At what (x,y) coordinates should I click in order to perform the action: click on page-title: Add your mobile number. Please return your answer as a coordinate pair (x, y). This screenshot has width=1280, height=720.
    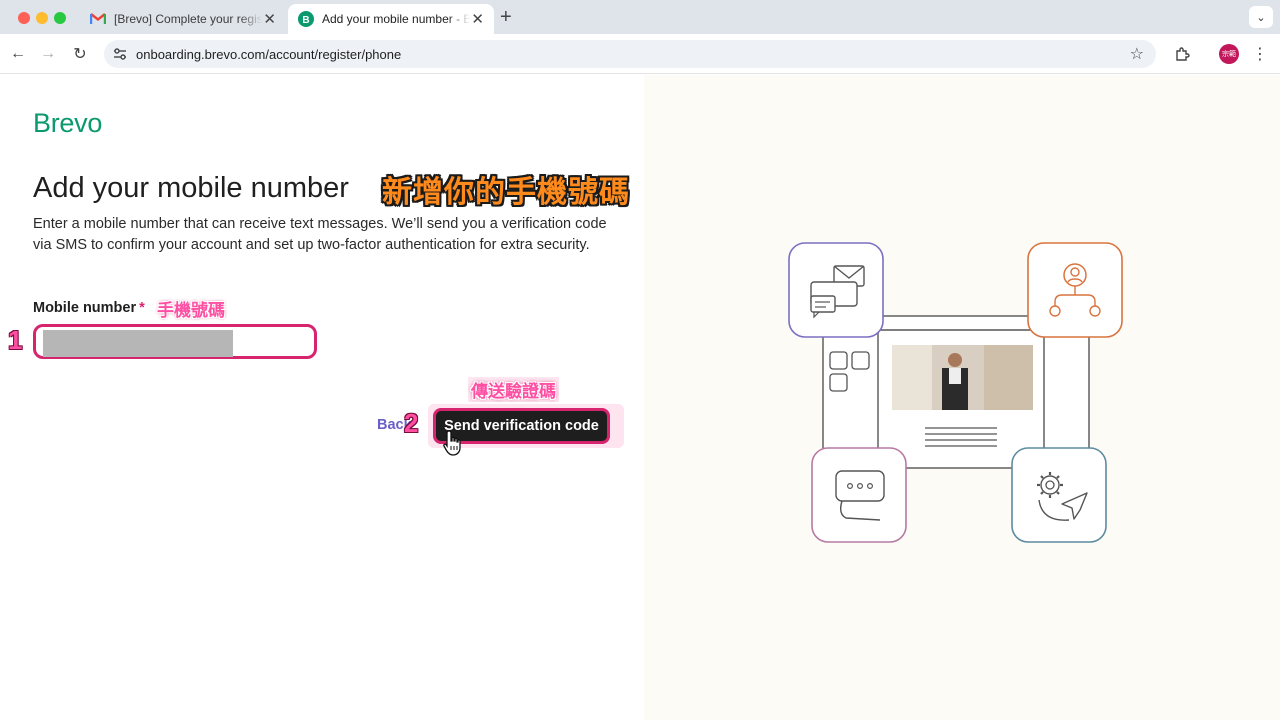
    Looking at the image, I should click on (191, 188).